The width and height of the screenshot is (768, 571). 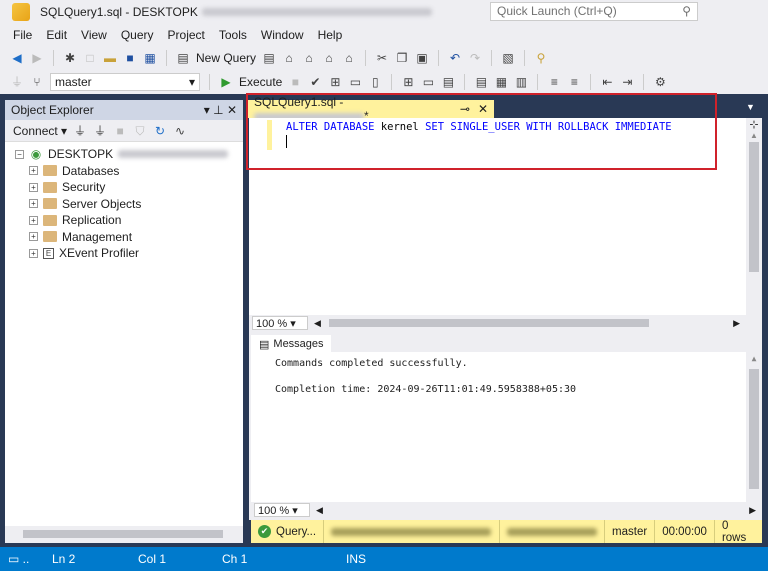 I want to click on decrease-indent-icon: ⇤, so click(x=607, y=82).